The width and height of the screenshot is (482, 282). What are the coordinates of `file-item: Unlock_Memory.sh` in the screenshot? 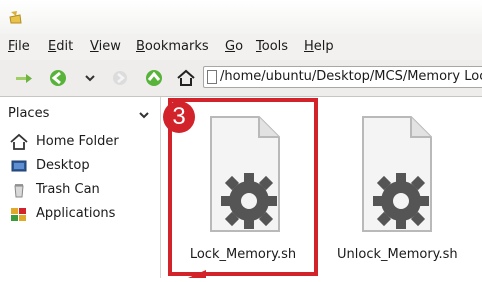 It's located at (397, 187).